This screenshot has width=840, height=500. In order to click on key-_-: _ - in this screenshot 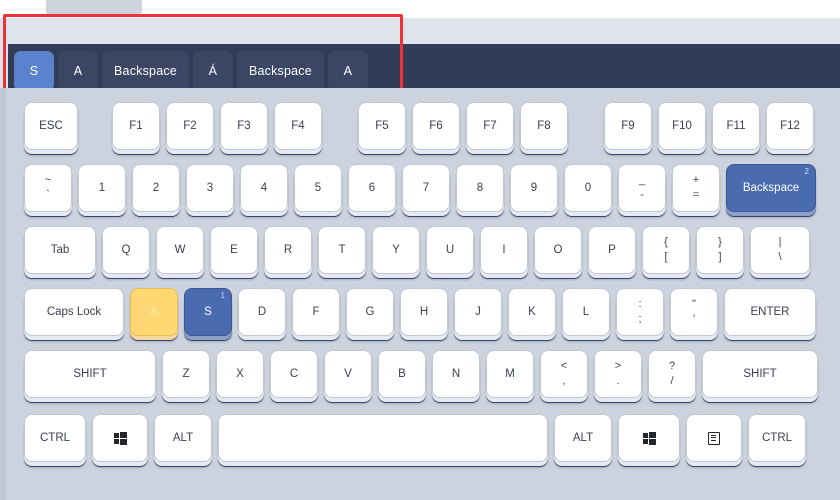, I will do `click(642, 188)`.